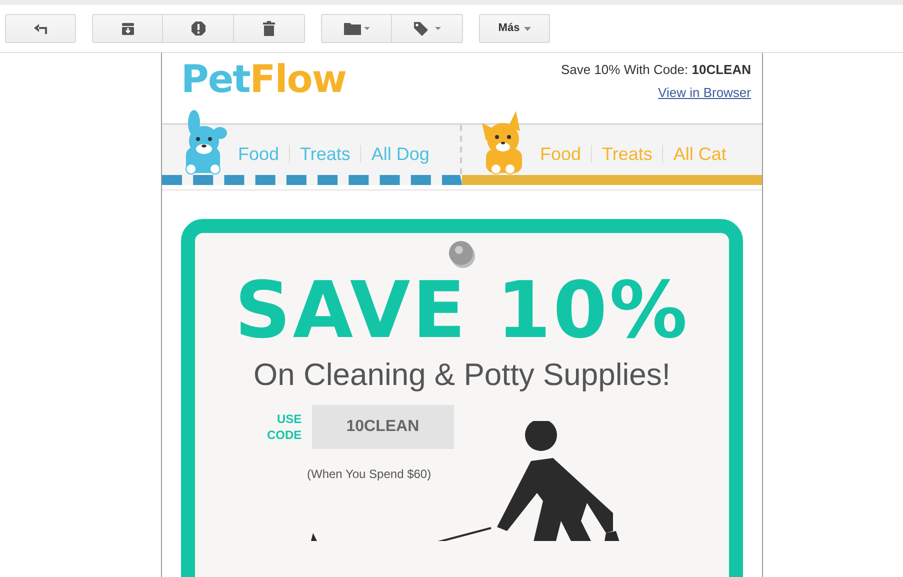 The width and height of the screenshot is (903, 577). What do you see at coordinates (704, 92) in the screenshot?
I see `view-in-browser-link: View in Browser` at bounding box center [704, 92].